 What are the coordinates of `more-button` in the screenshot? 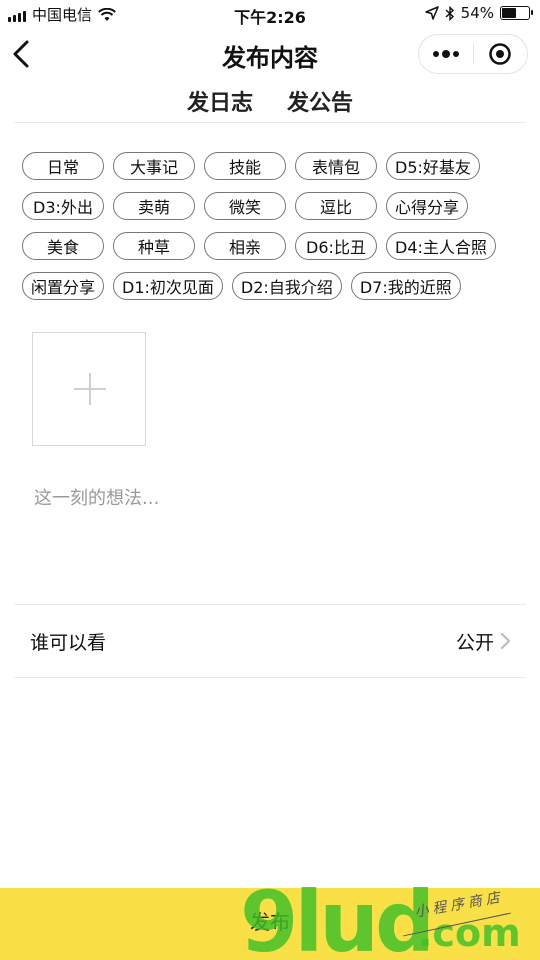 It's located at (446, 54).